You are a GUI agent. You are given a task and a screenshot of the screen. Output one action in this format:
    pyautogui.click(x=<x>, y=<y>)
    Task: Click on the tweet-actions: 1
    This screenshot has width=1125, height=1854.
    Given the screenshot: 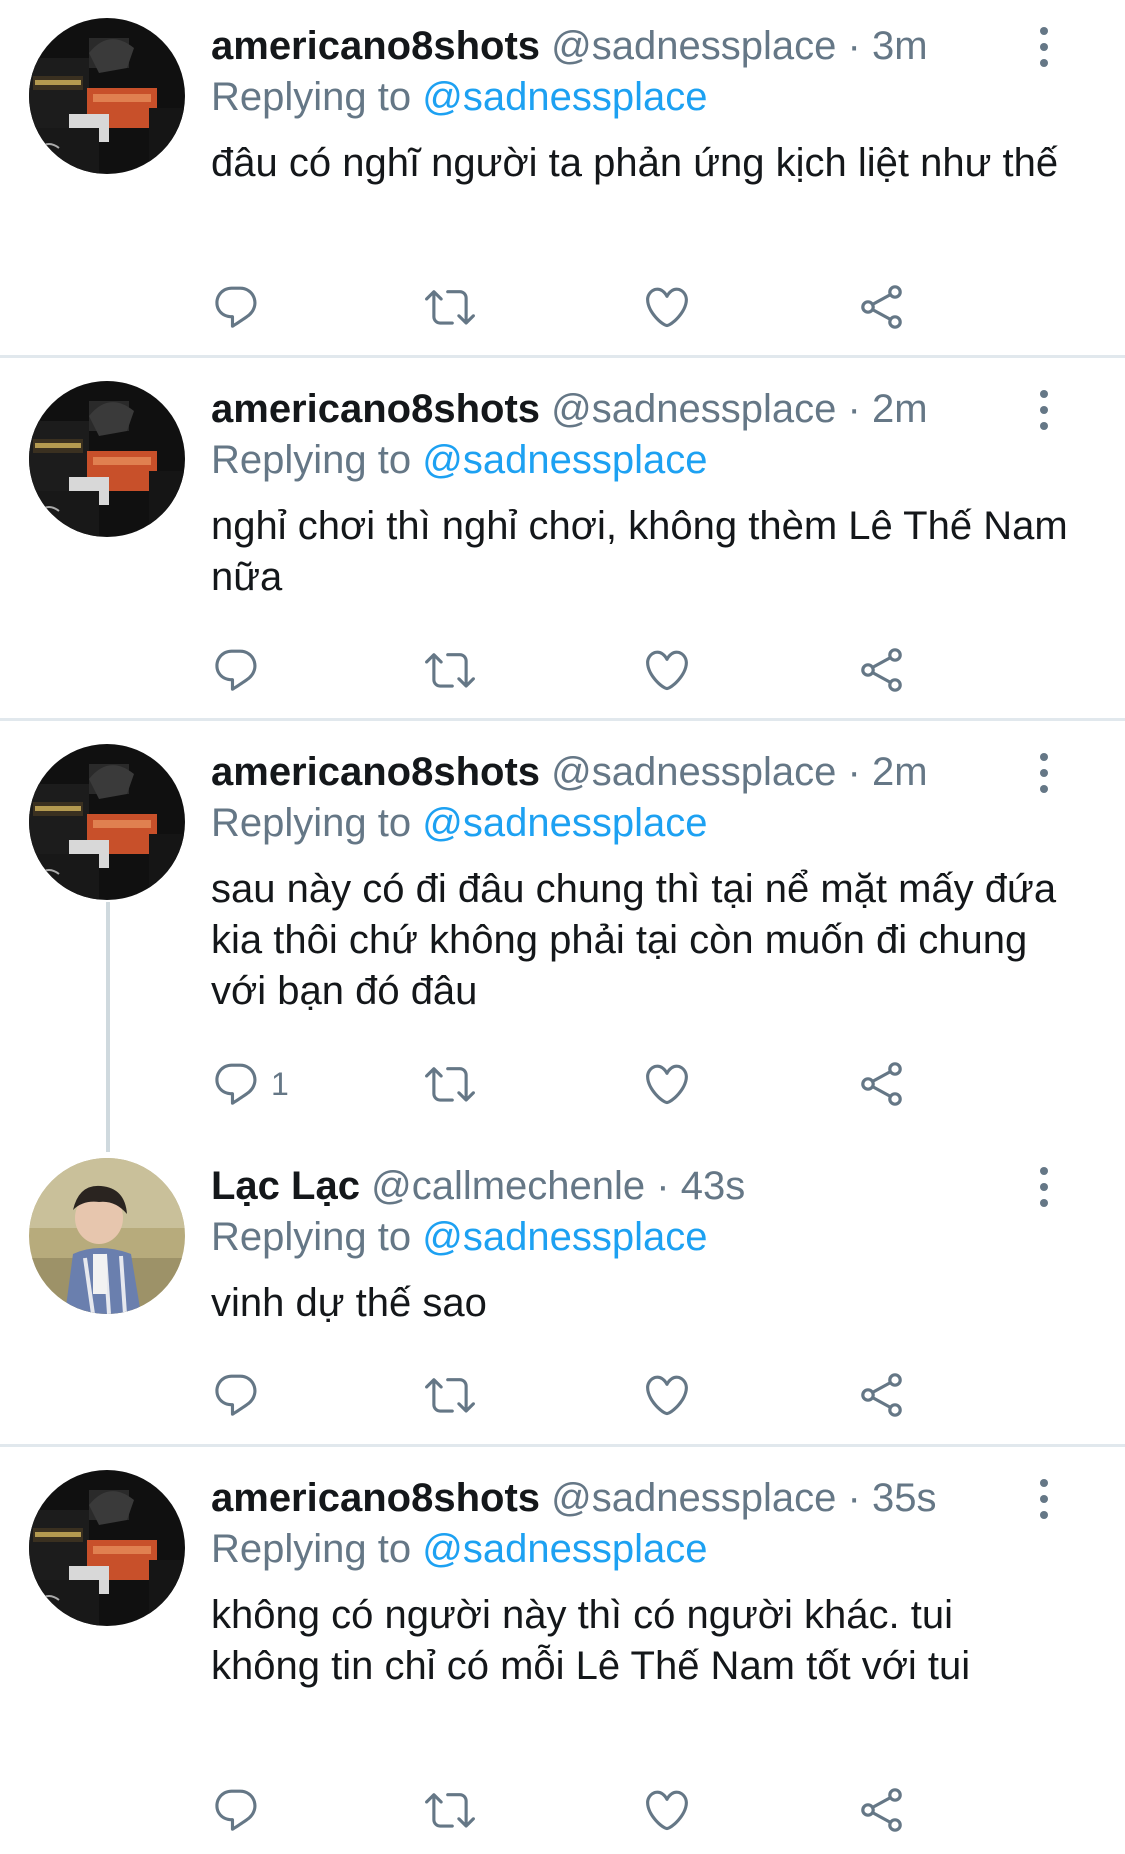 What is the action you would take?
    pyautogui.click(x=562, y=1084)
    